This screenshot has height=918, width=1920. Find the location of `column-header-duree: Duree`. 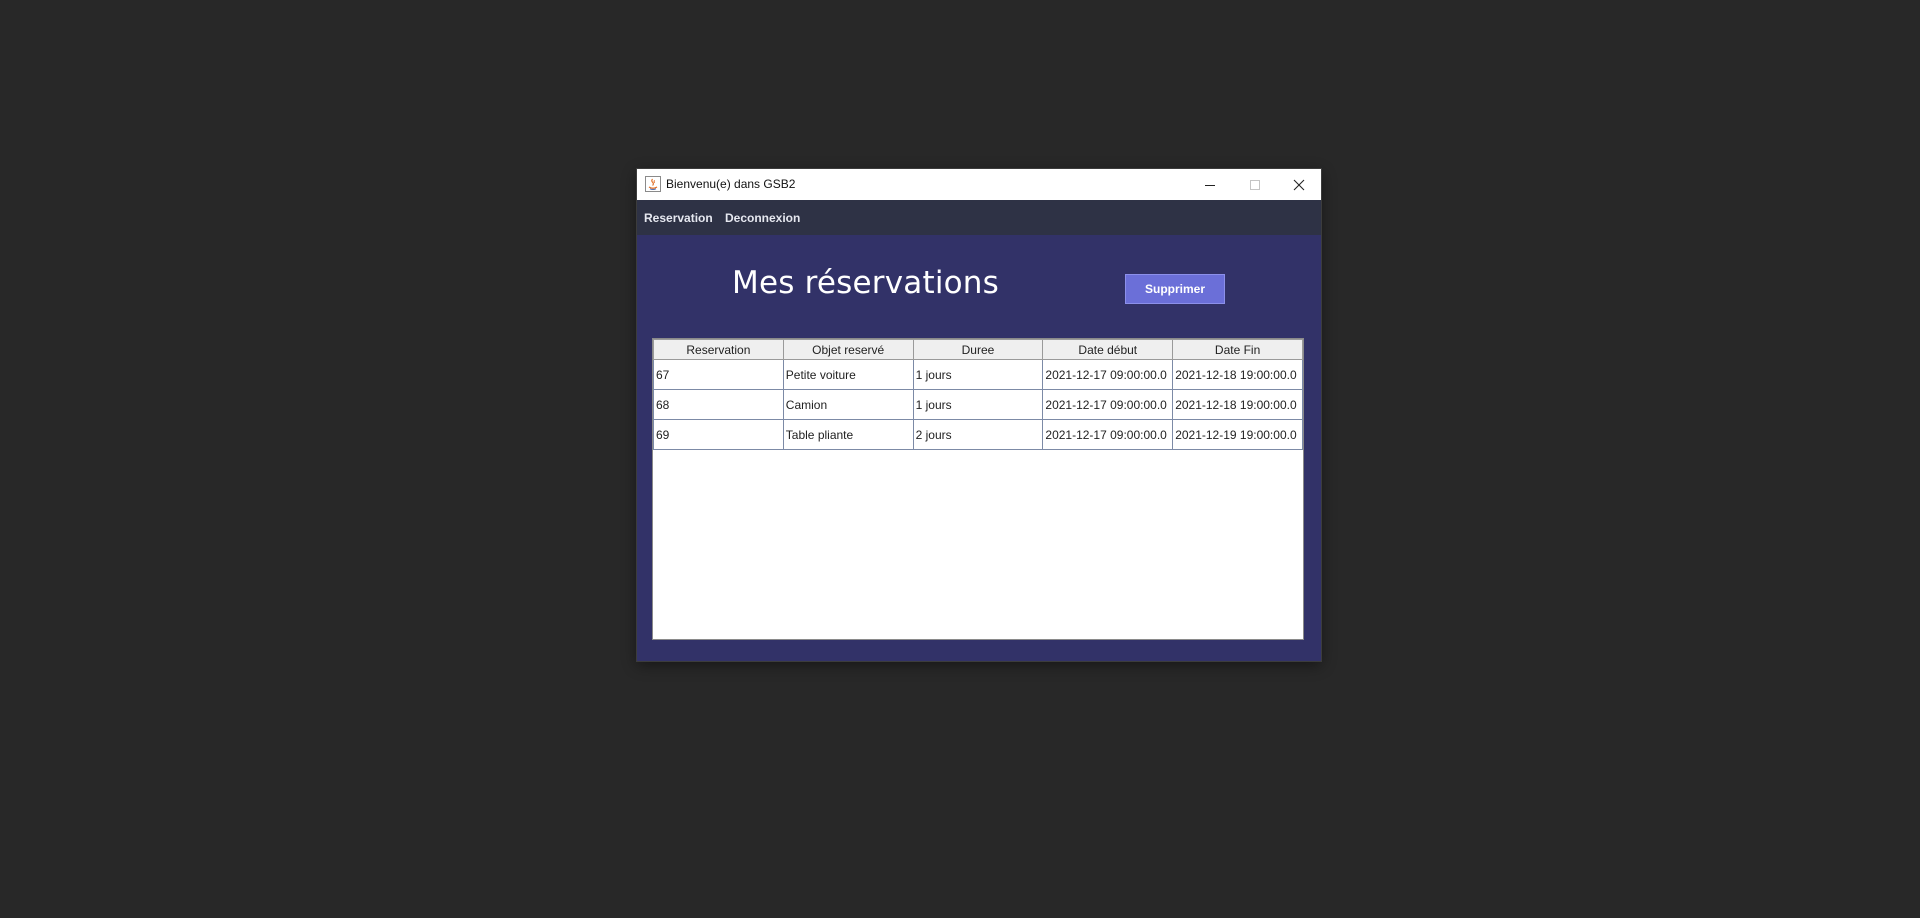

column-header-duree: Duree is located at coordinates (978, 349).